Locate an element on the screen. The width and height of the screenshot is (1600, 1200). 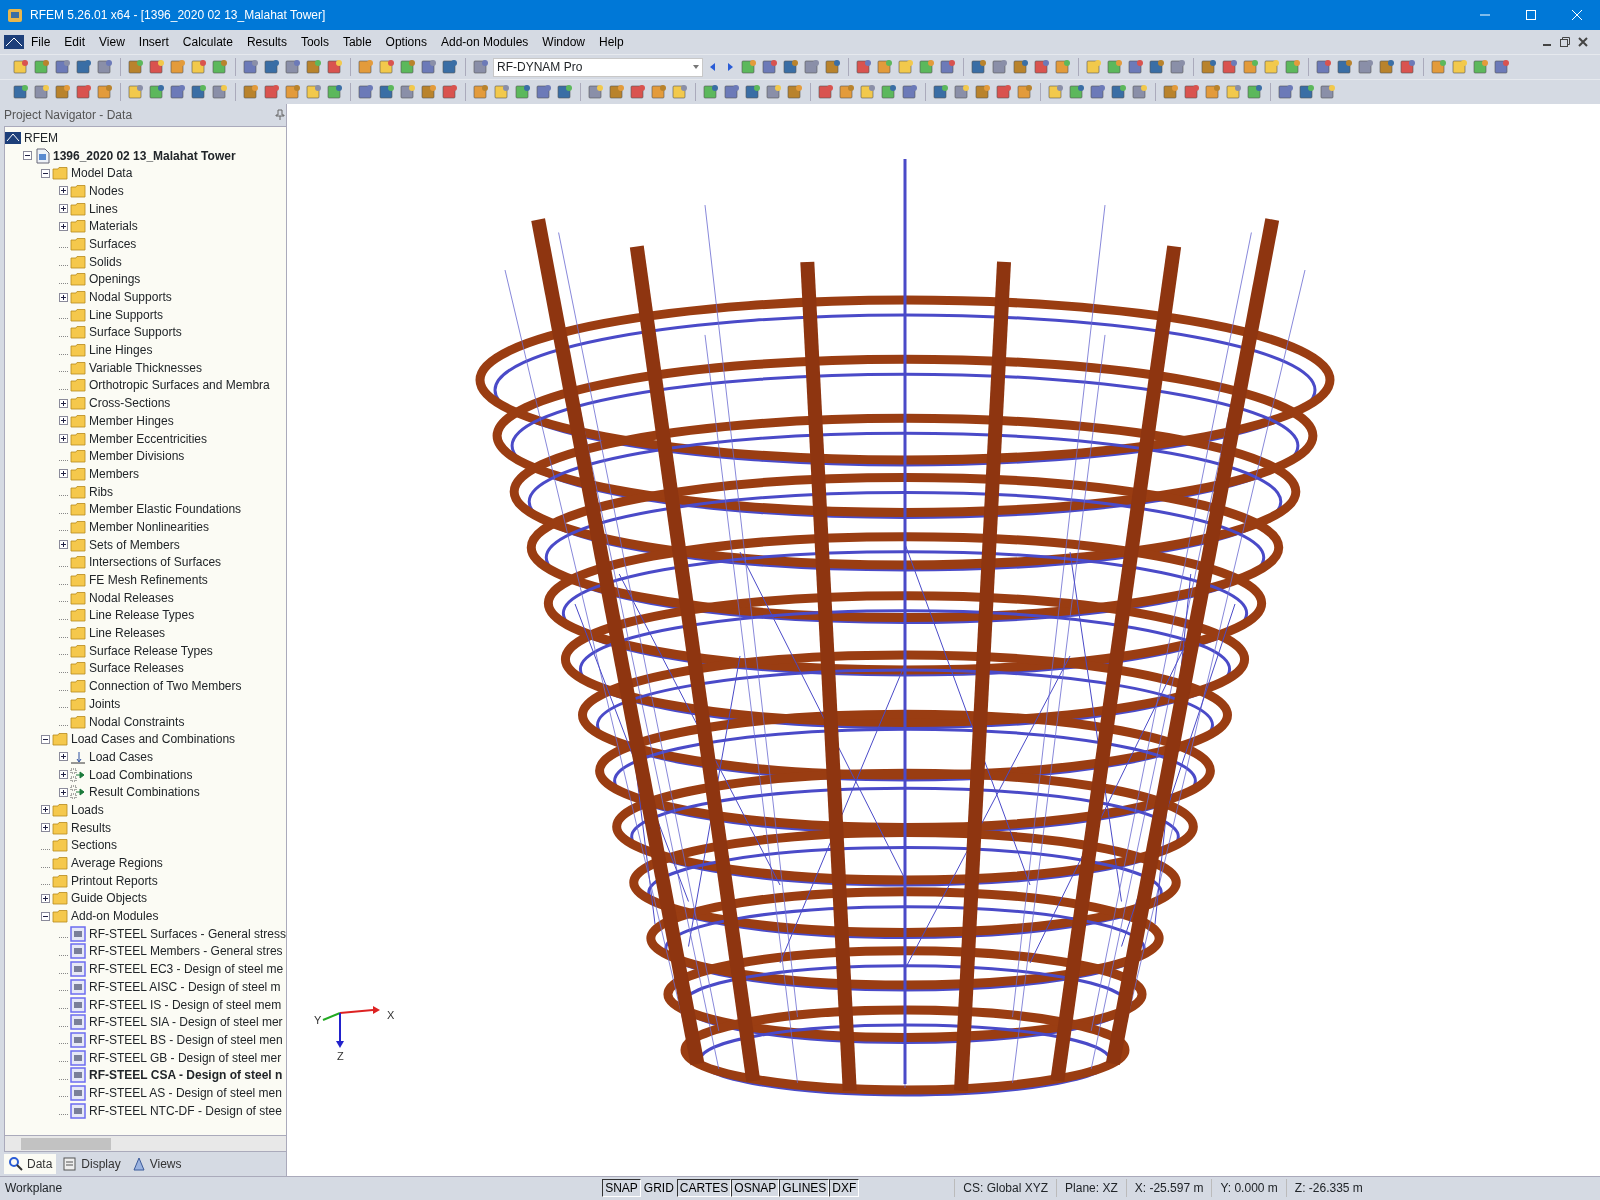
tree-item: FE Mesh Refinements is located at coordinates (147, 580).